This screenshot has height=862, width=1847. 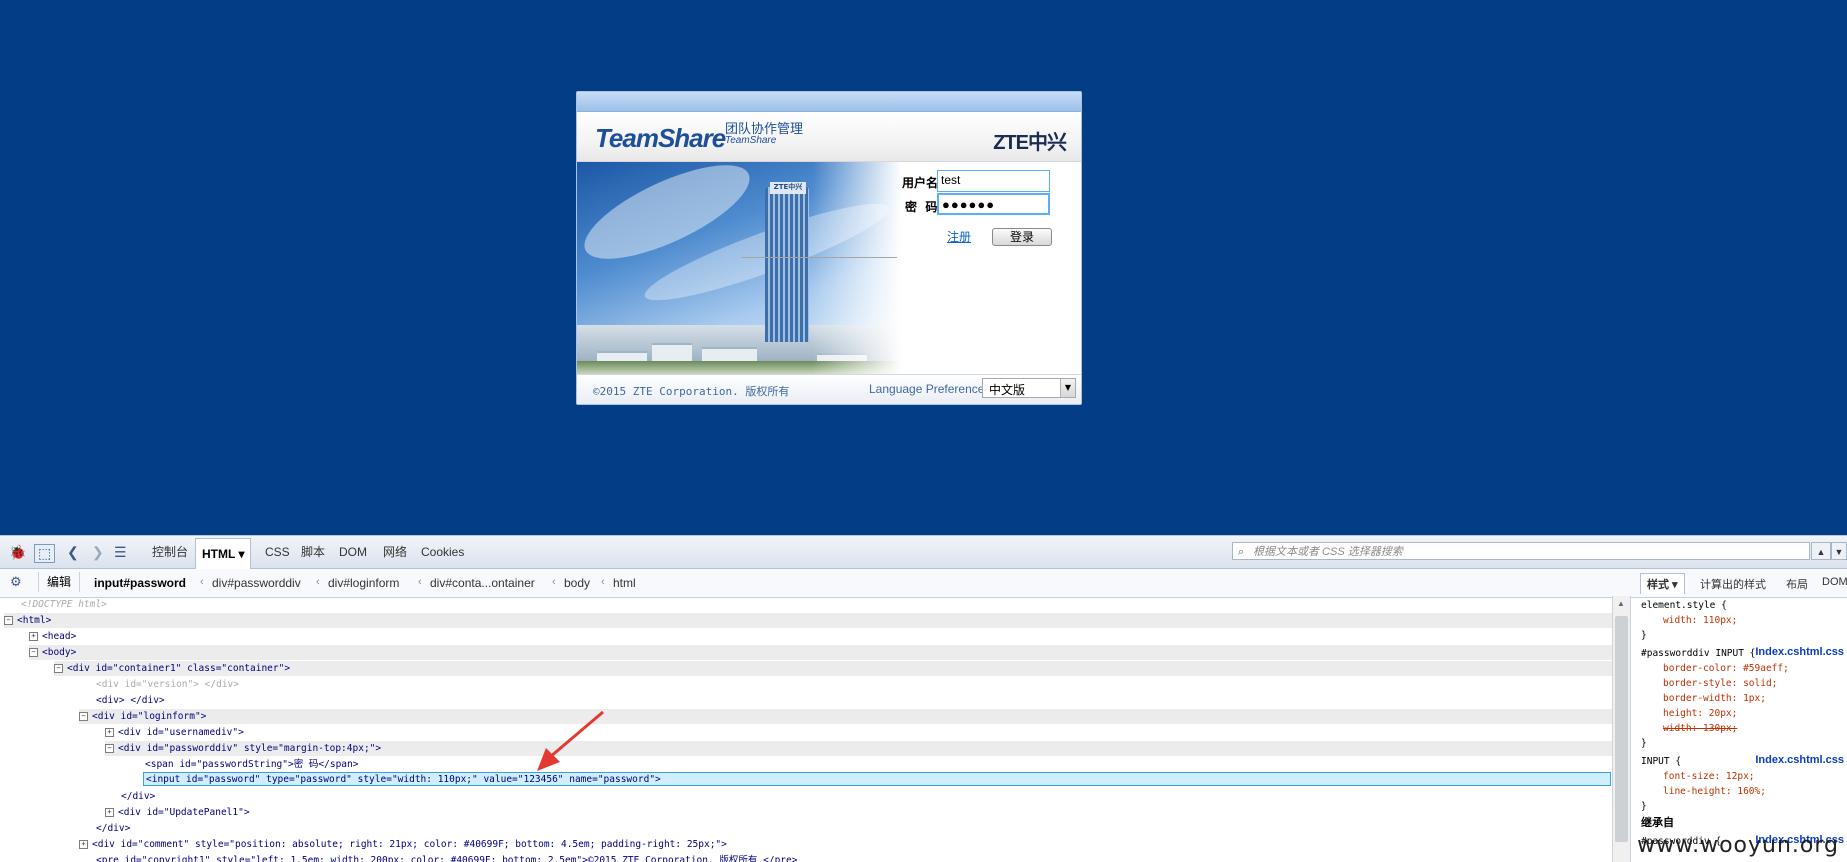 I want to click on scrollbar-thumb, so click(x=1621, y=729).